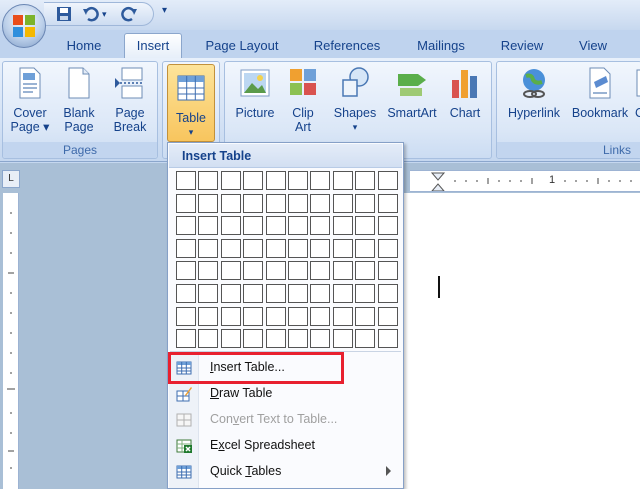 The height and width of the screenshot is (489, 640). What do you see at coordinates (600, 93) in the screenshot?
I see `bookmark-button: Bookmark` at bounding box center [600, 93].